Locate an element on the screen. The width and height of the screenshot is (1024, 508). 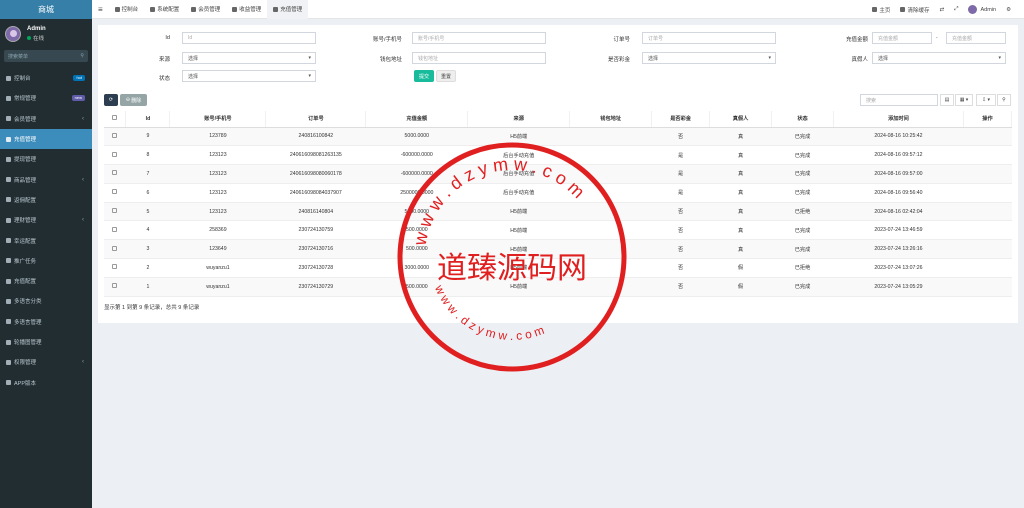
sidebar-item-4: 提现管理 is located at coordinates (46, 159).